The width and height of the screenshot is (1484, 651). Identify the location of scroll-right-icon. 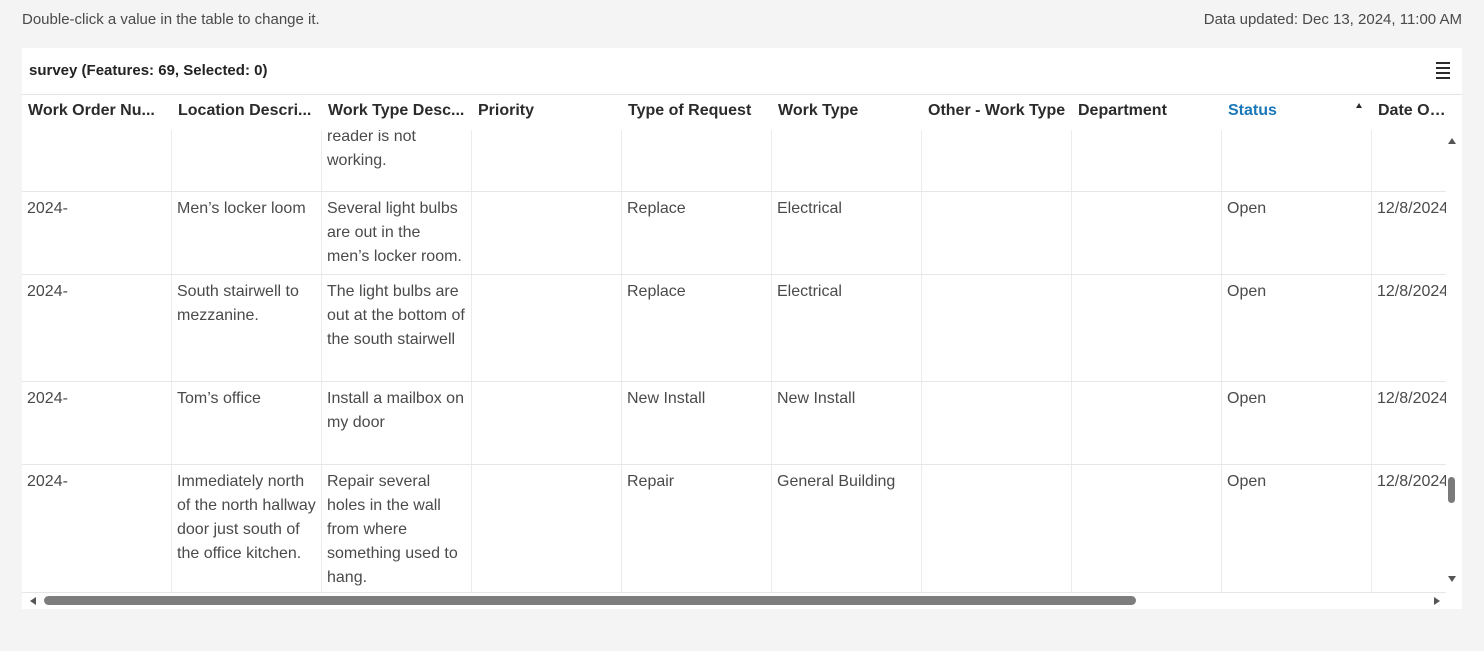
(1437, 601).